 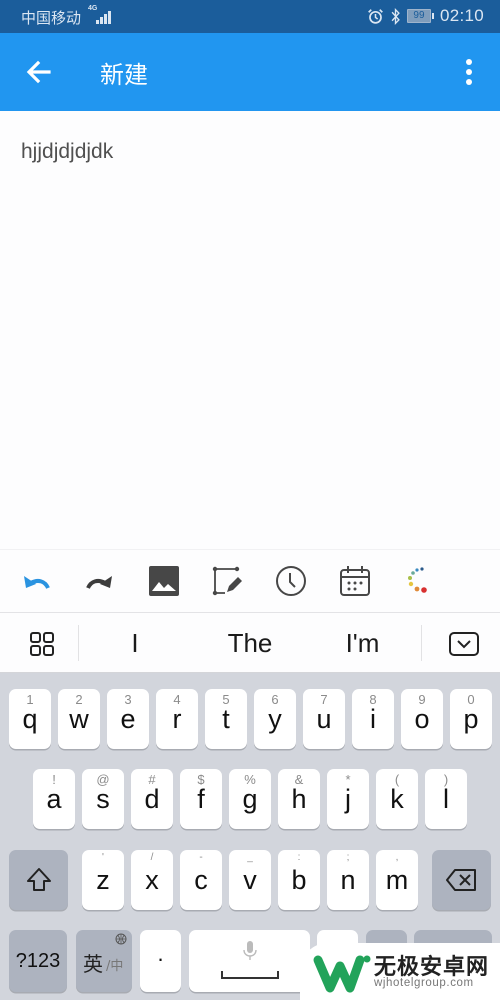 I want to click on key-label: m, so click(x=397, y=880).